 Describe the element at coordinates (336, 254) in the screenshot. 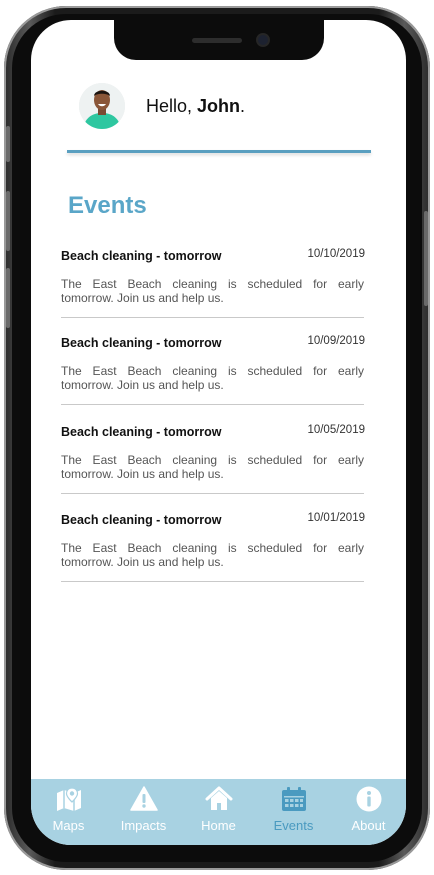

I see `event-date: 10/10/2019` at that location.